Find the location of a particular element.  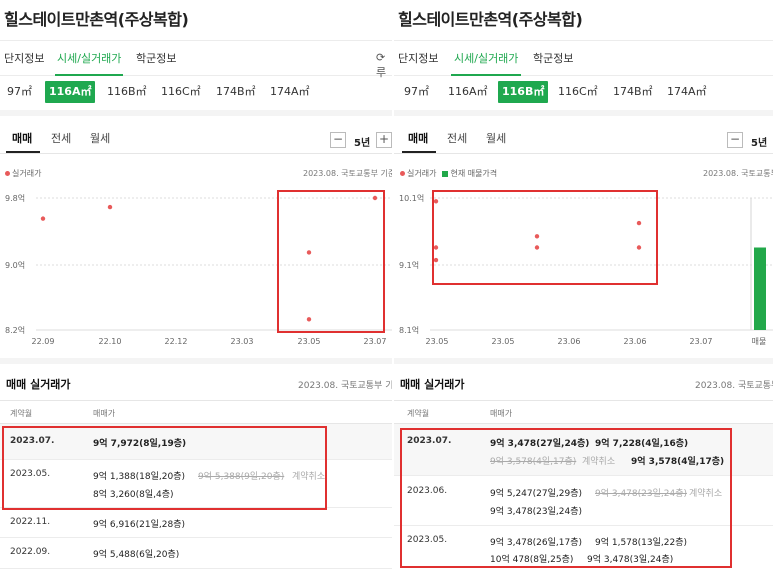

col-price: 매매가 is located at coordinates (501, 413).